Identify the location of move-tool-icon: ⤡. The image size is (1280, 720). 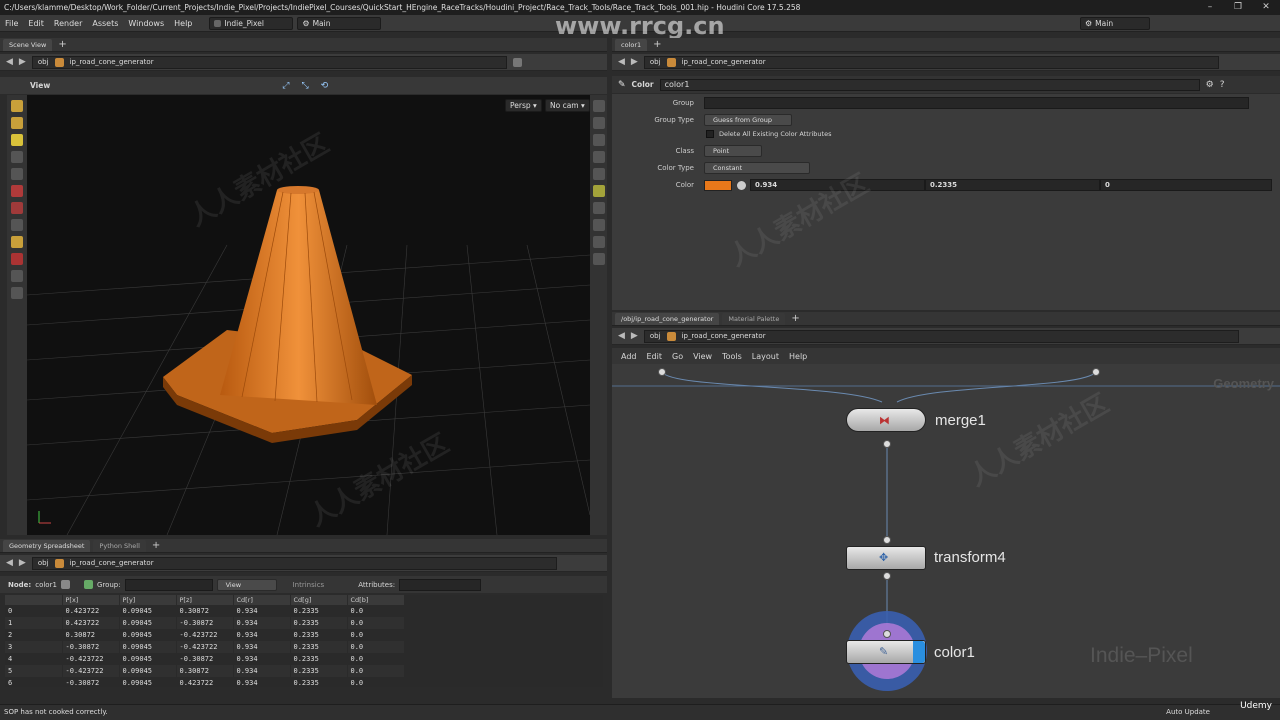
(304, 86).